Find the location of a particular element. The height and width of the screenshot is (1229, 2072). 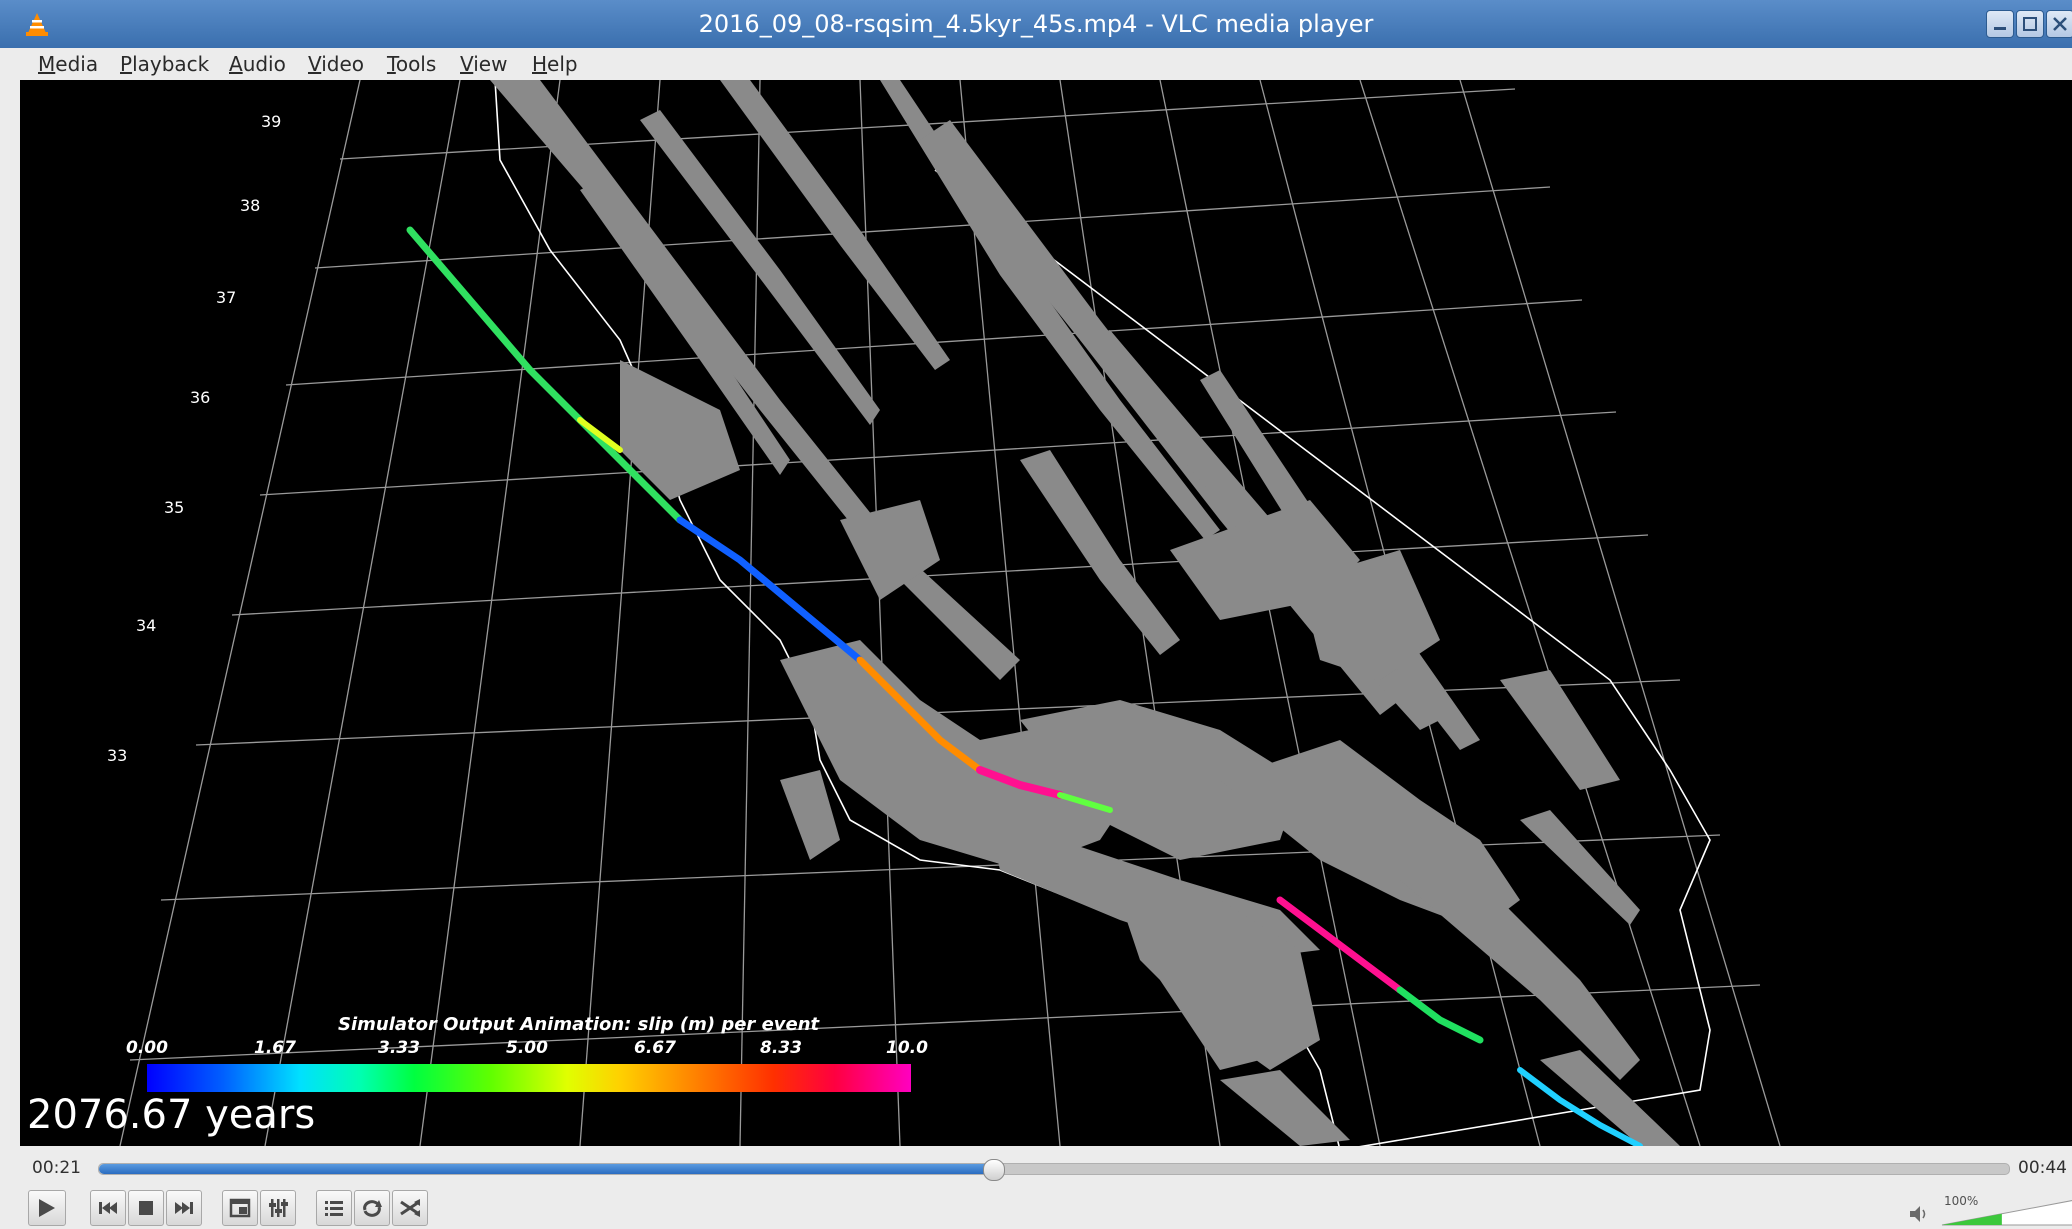

stop-icon is located at coordinates (146, 1208).